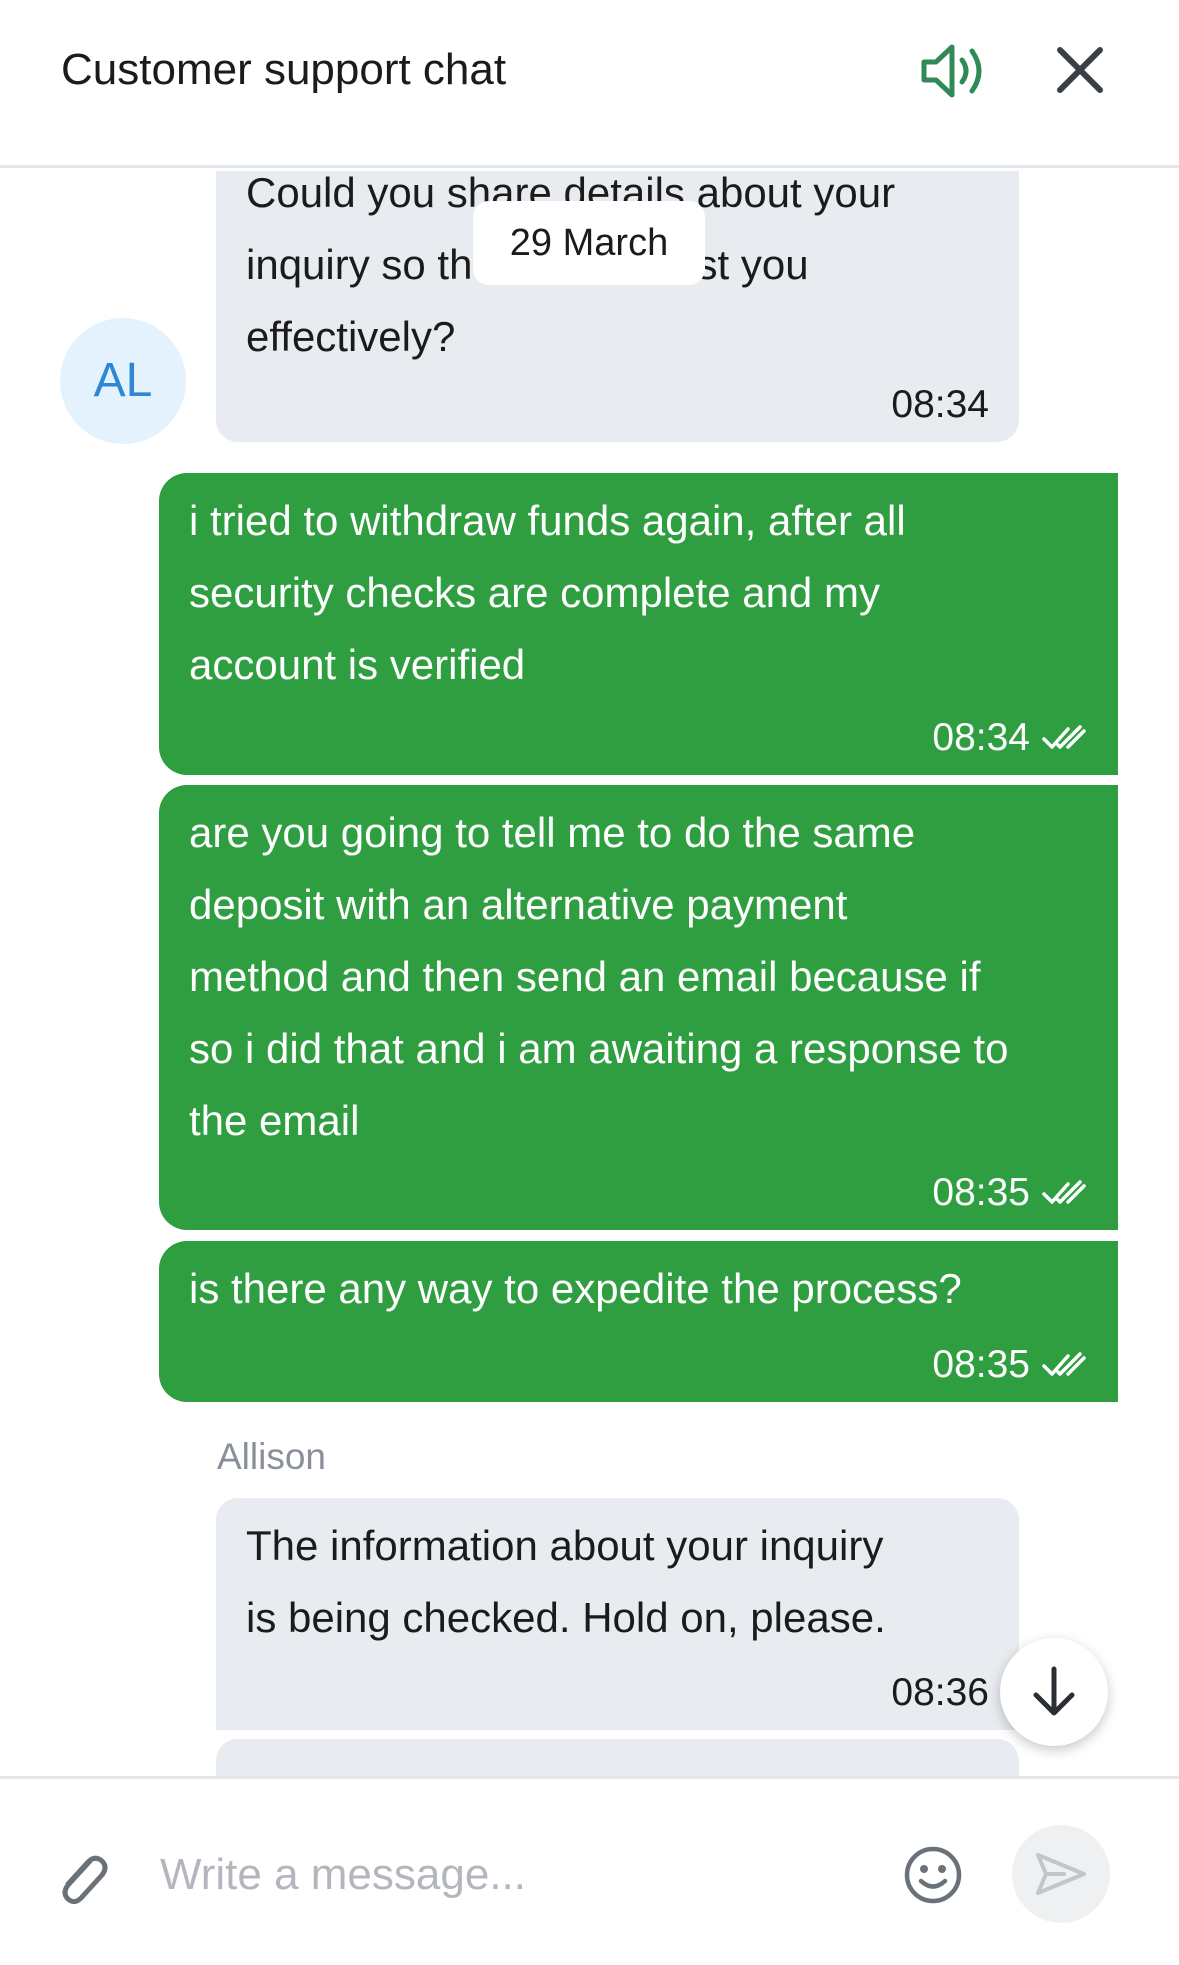 This screenshot has width=1179, height=1965. Describe the element at coordinates (284, 69) in the screenshot. I see `header-title: Customer support chat` at that location.